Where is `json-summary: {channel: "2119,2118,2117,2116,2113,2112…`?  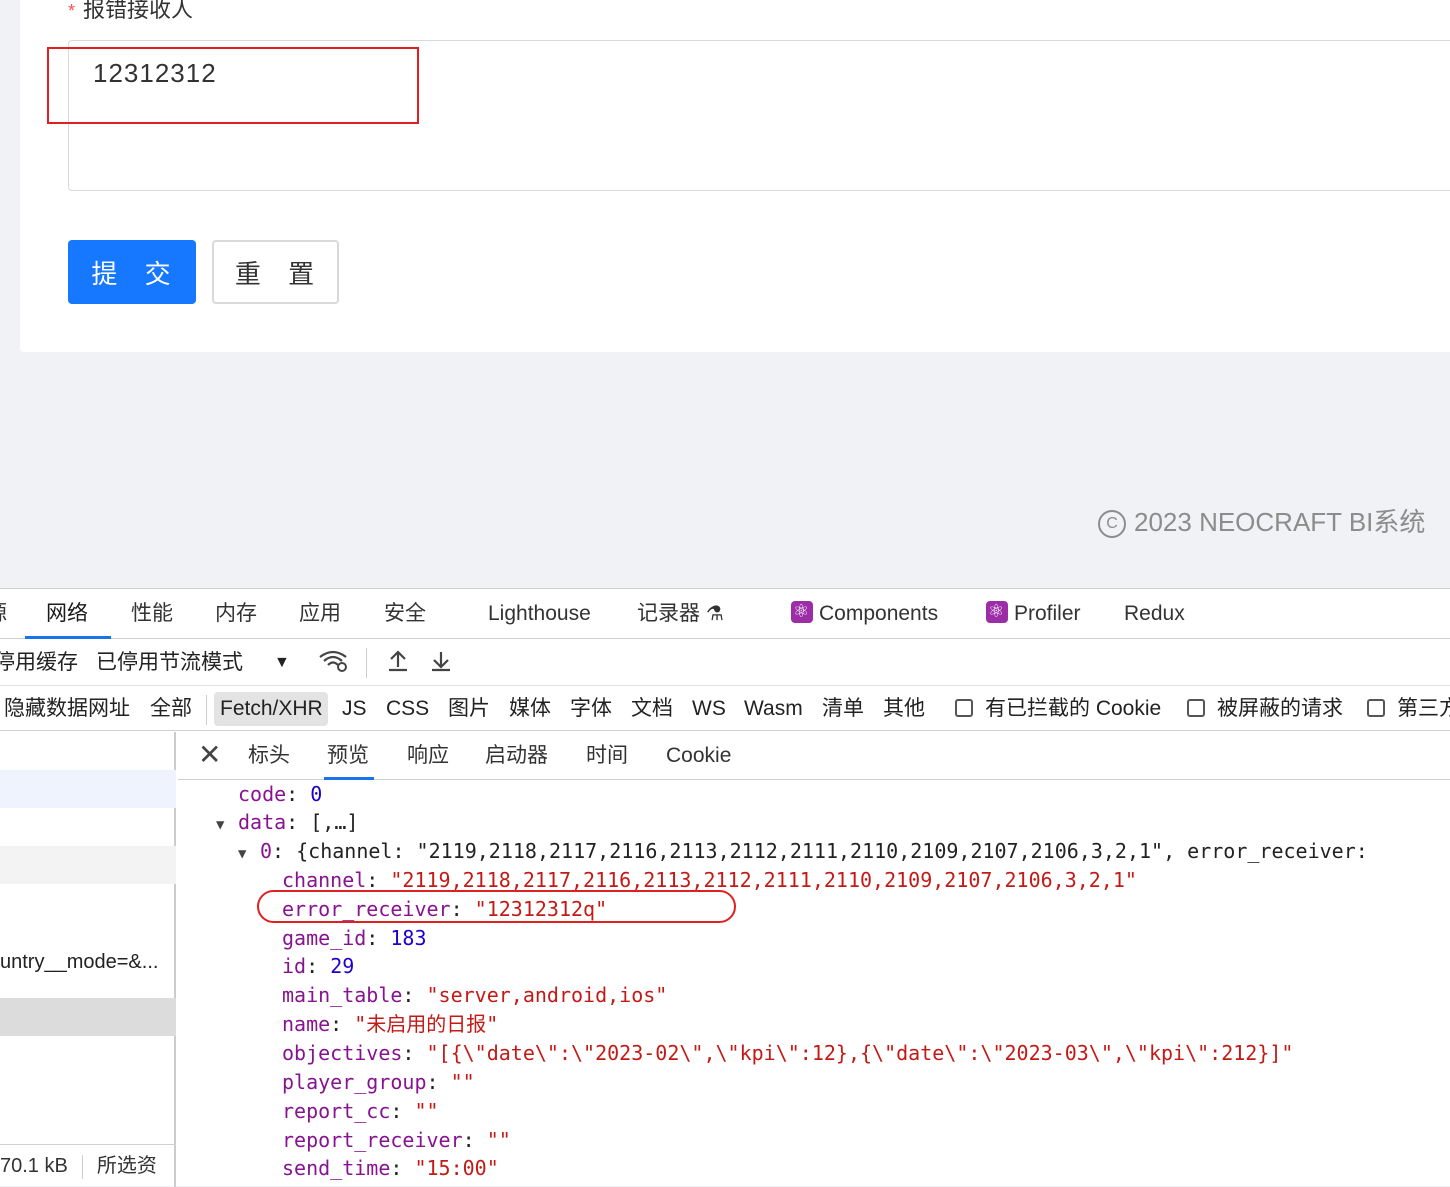 json-summary: {channel: "2119,2118,2117,2116,2113,2112… is located at coordinates (832, 851).